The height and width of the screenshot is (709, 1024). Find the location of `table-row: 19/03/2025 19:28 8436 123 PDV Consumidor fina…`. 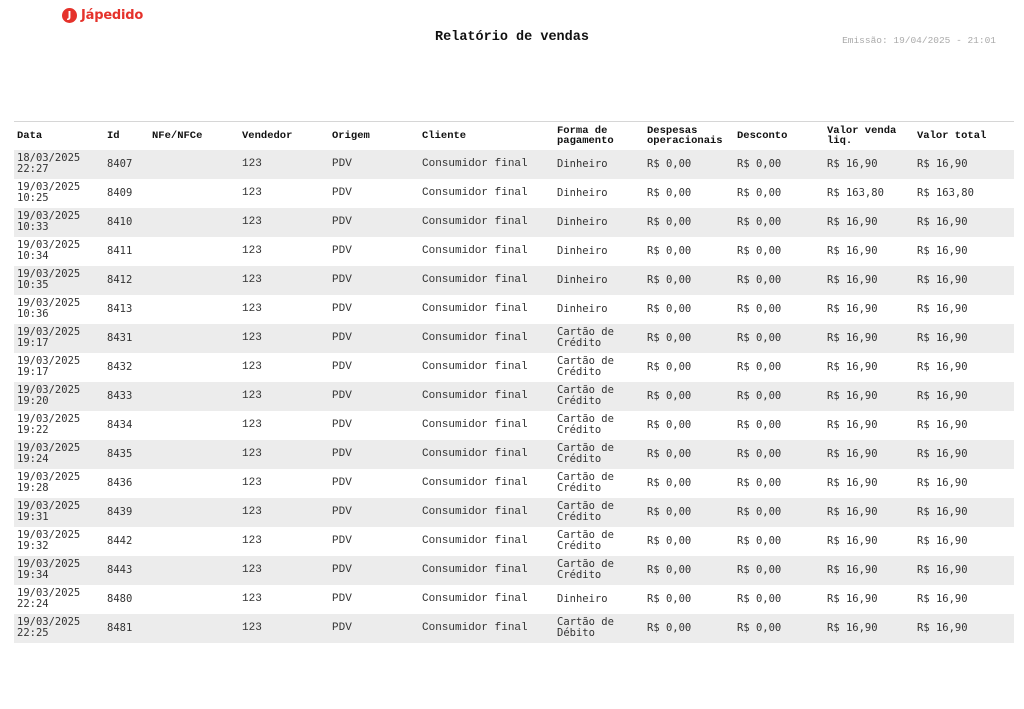

table-row: 19/03/2025 19:28 8436 123 PDV Consumidor fina… is located at coordinates (514, 483).